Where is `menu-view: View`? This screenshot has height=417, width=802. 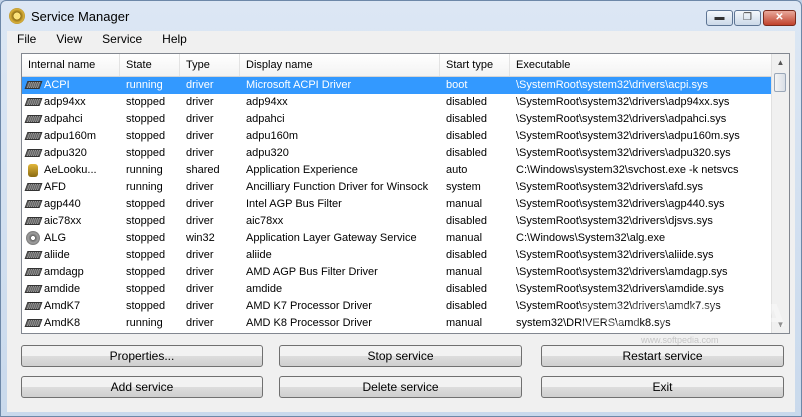
menu-view: View is located at coordinates (69, 39).